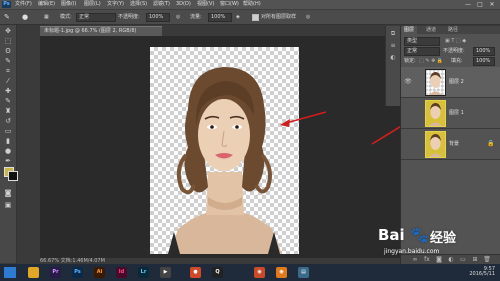 The height and width of the screenshot is (281, 500). Describe the element at coordinates (252, 4) in the screenshot. I see `menu-help: 帮助(H)` at that location.